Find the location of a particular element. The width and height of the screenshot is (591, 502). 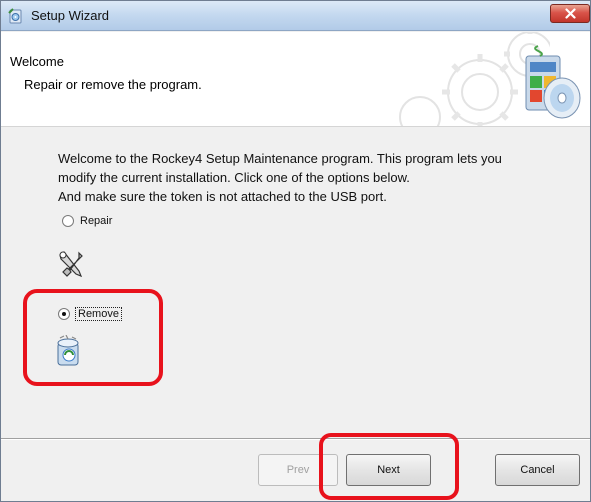

tools-icon is located at coordinates (71, 264).